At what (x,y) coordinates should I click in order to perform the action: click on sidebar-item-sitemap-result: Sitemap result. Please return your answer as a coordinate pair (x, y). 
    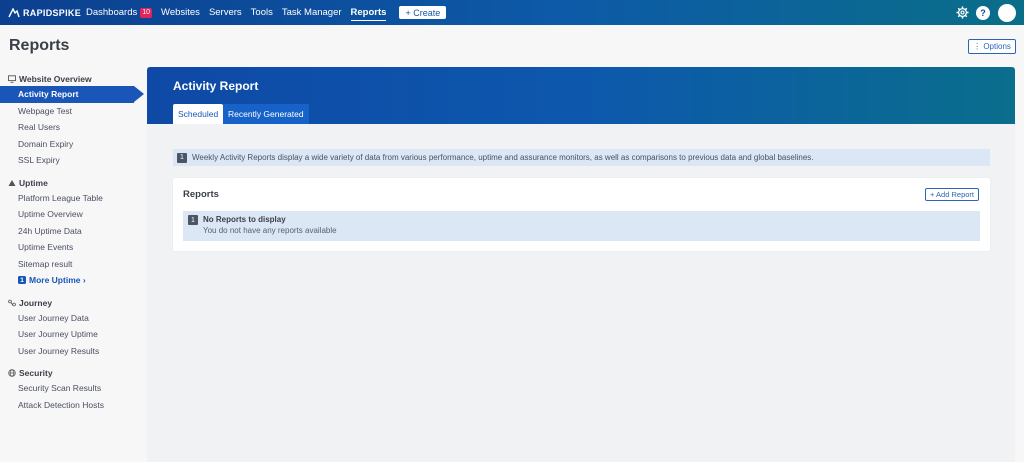
    Looking at the image, I should click on (73, 264).